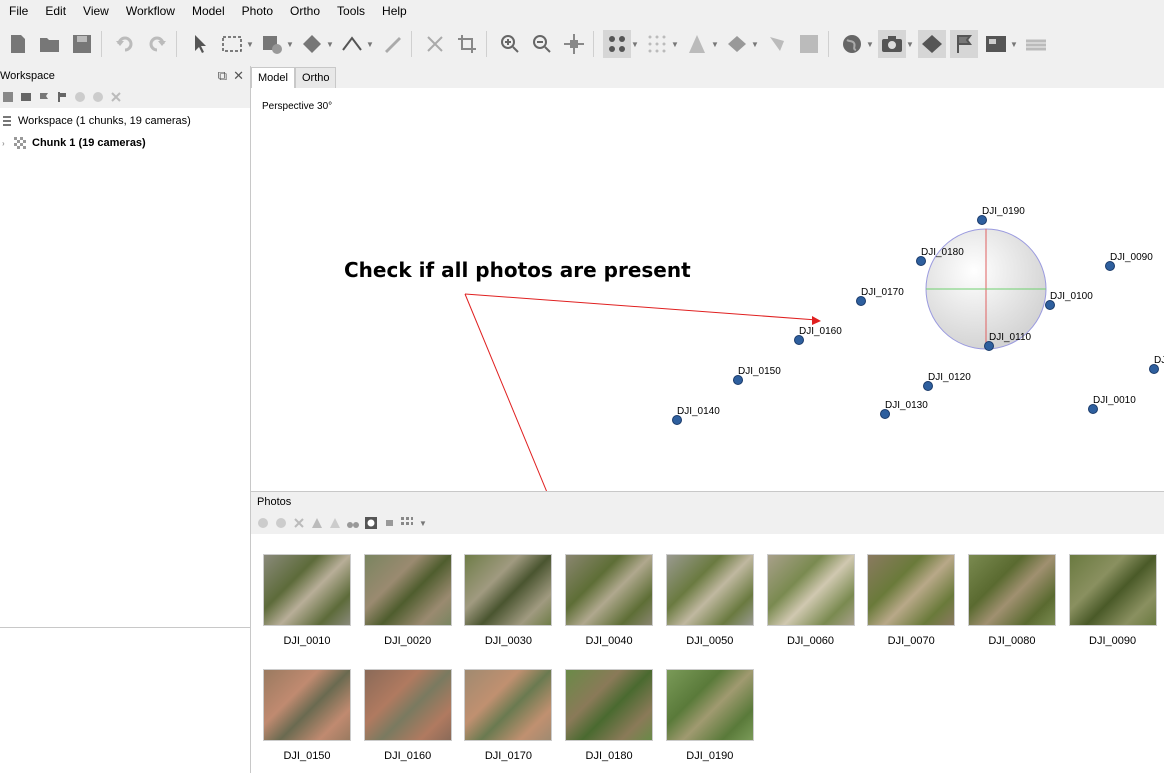 Image resolution: width=1164 pixels, height=773 pixels. What do you see at coordinates (1003, 211) in the screenshot?
I see `camera-label: DJI_0190` at bounding box center [1003, 211].